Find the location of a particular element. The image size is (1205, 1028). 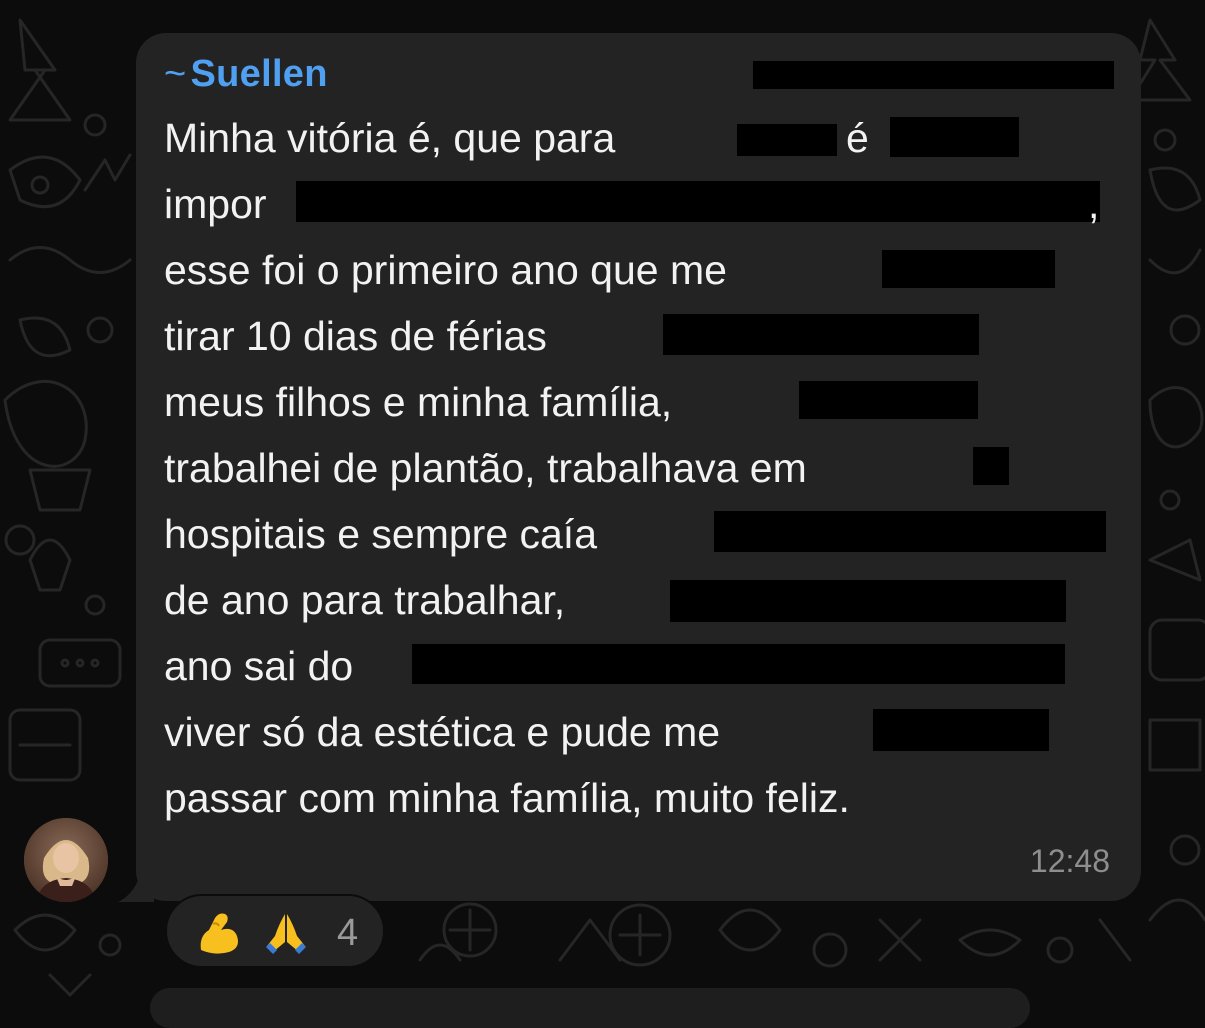

sender-name: ~ Suellen is located at coordinates (246, 74).